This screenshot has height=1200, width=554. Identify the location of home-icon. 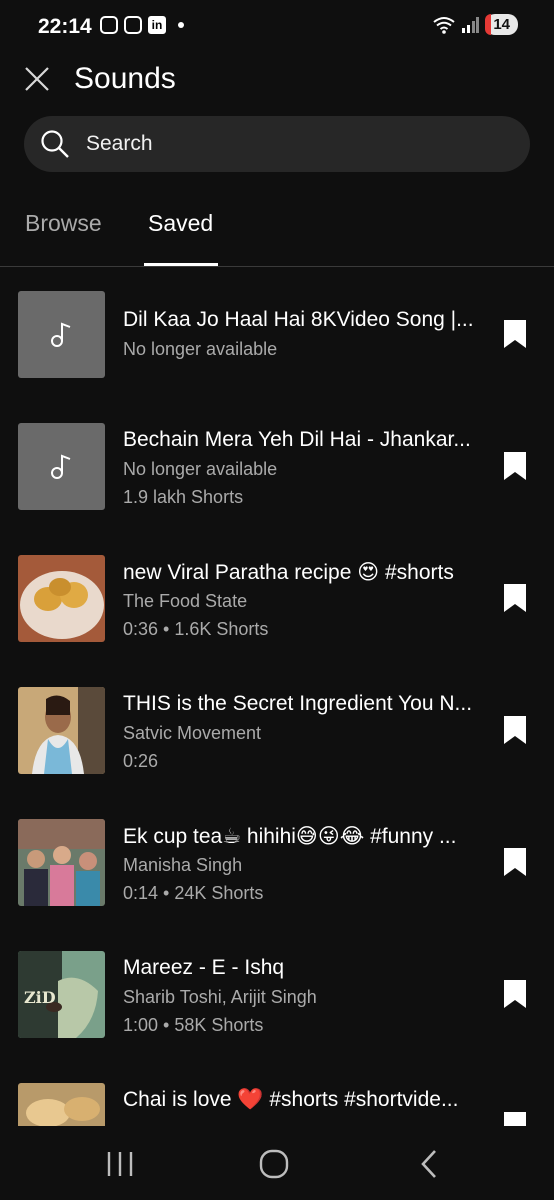
(274, 1164).